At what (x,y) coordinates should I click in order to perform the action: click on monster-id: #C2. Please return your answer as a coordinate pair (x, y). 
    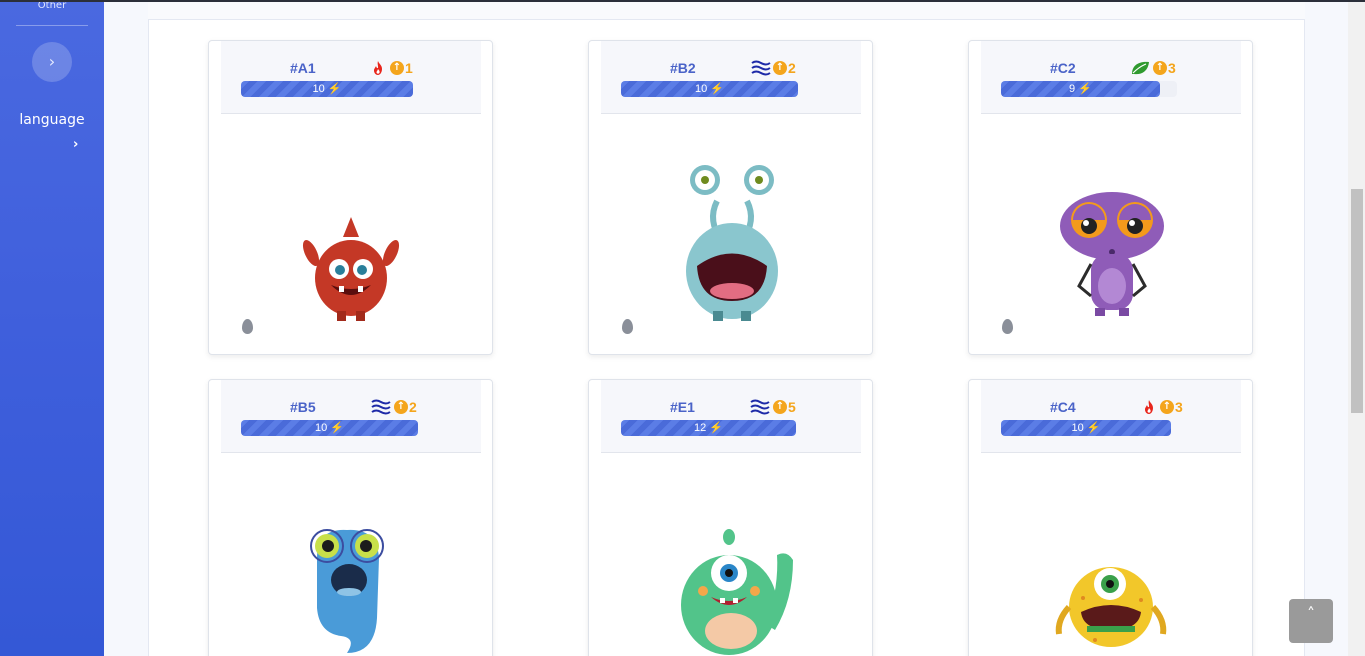
    Looking at the image, I should click on (1063, 68).